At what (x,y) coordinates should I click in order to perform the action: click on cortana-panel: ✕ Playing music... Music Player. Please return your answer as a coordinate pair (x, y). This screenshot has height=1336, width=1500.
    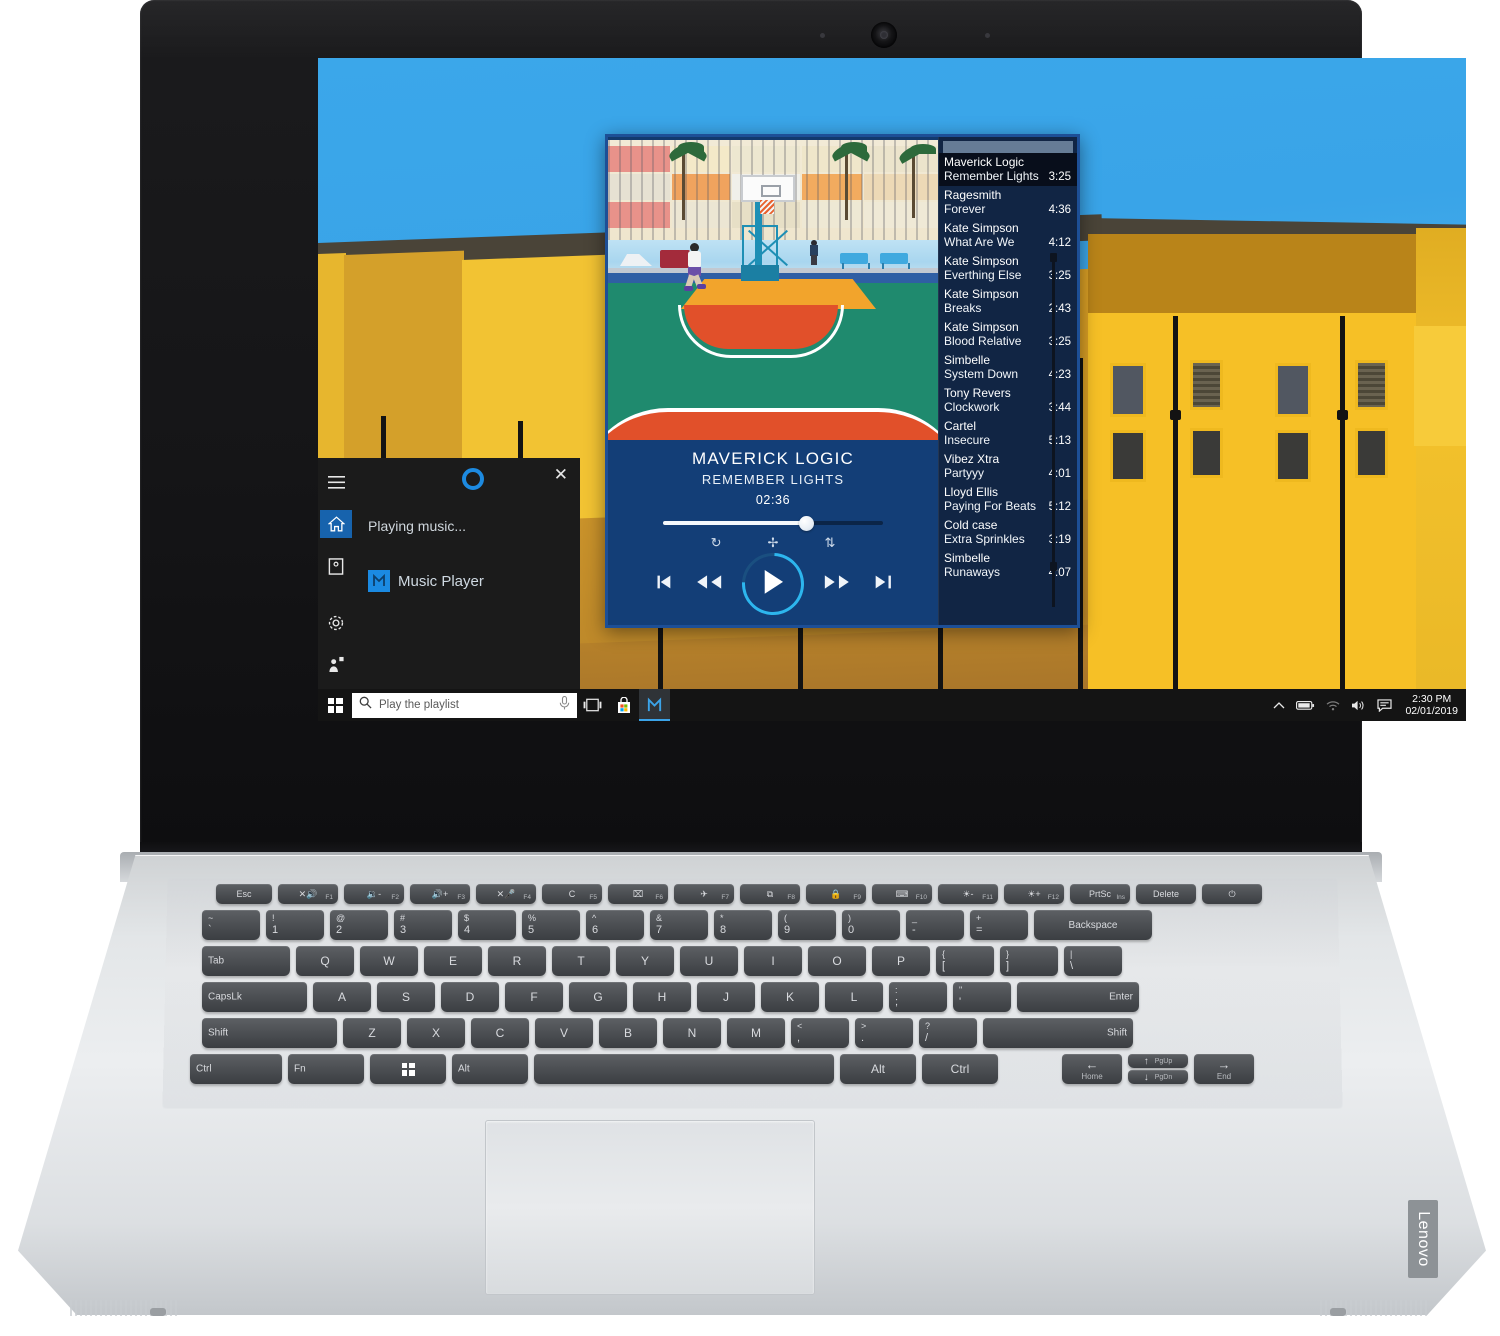
    Looking at the image, I should click on (449, 573).